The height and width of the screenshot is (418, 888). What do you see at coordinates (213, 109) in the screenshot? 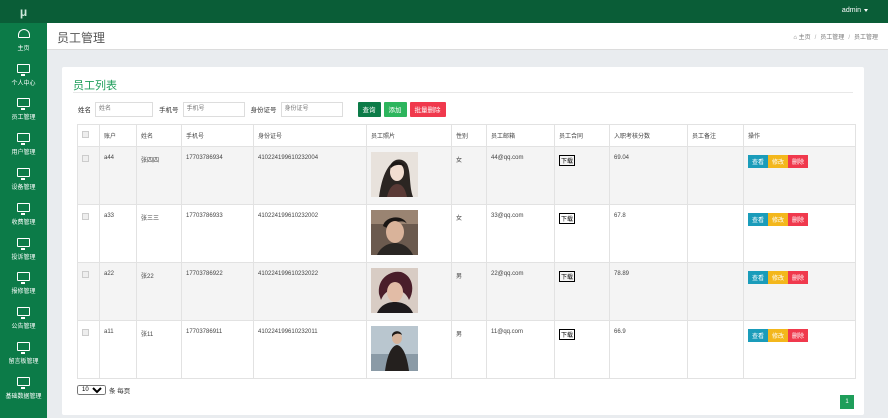
I see `phone-input` at bounding box center [213, 109].